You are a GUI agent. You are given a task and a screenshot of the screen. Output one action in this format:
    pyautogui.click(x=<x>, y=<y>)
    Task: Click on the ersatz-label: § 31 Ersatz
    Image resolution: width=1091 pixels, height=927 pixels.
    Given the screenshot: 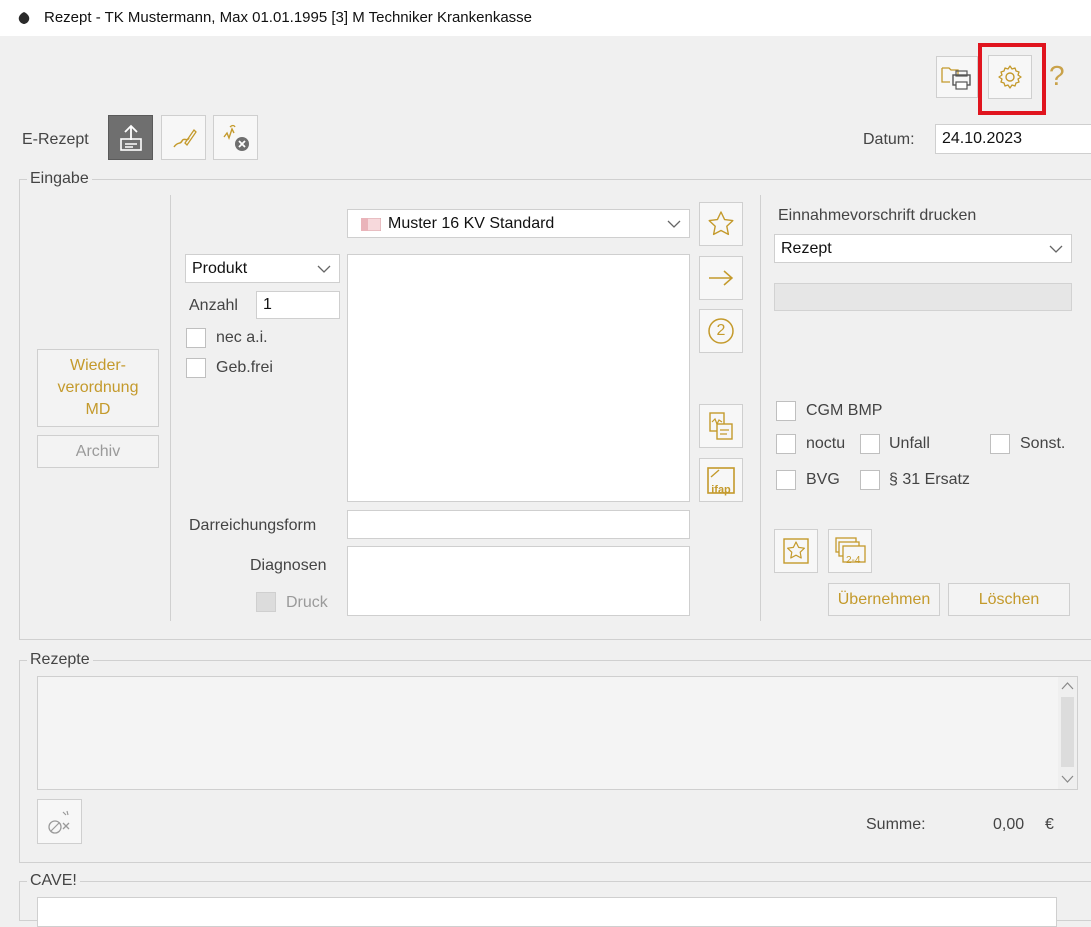 What is the action you would take?
    pyautogui.click(x=929, y=479)
    